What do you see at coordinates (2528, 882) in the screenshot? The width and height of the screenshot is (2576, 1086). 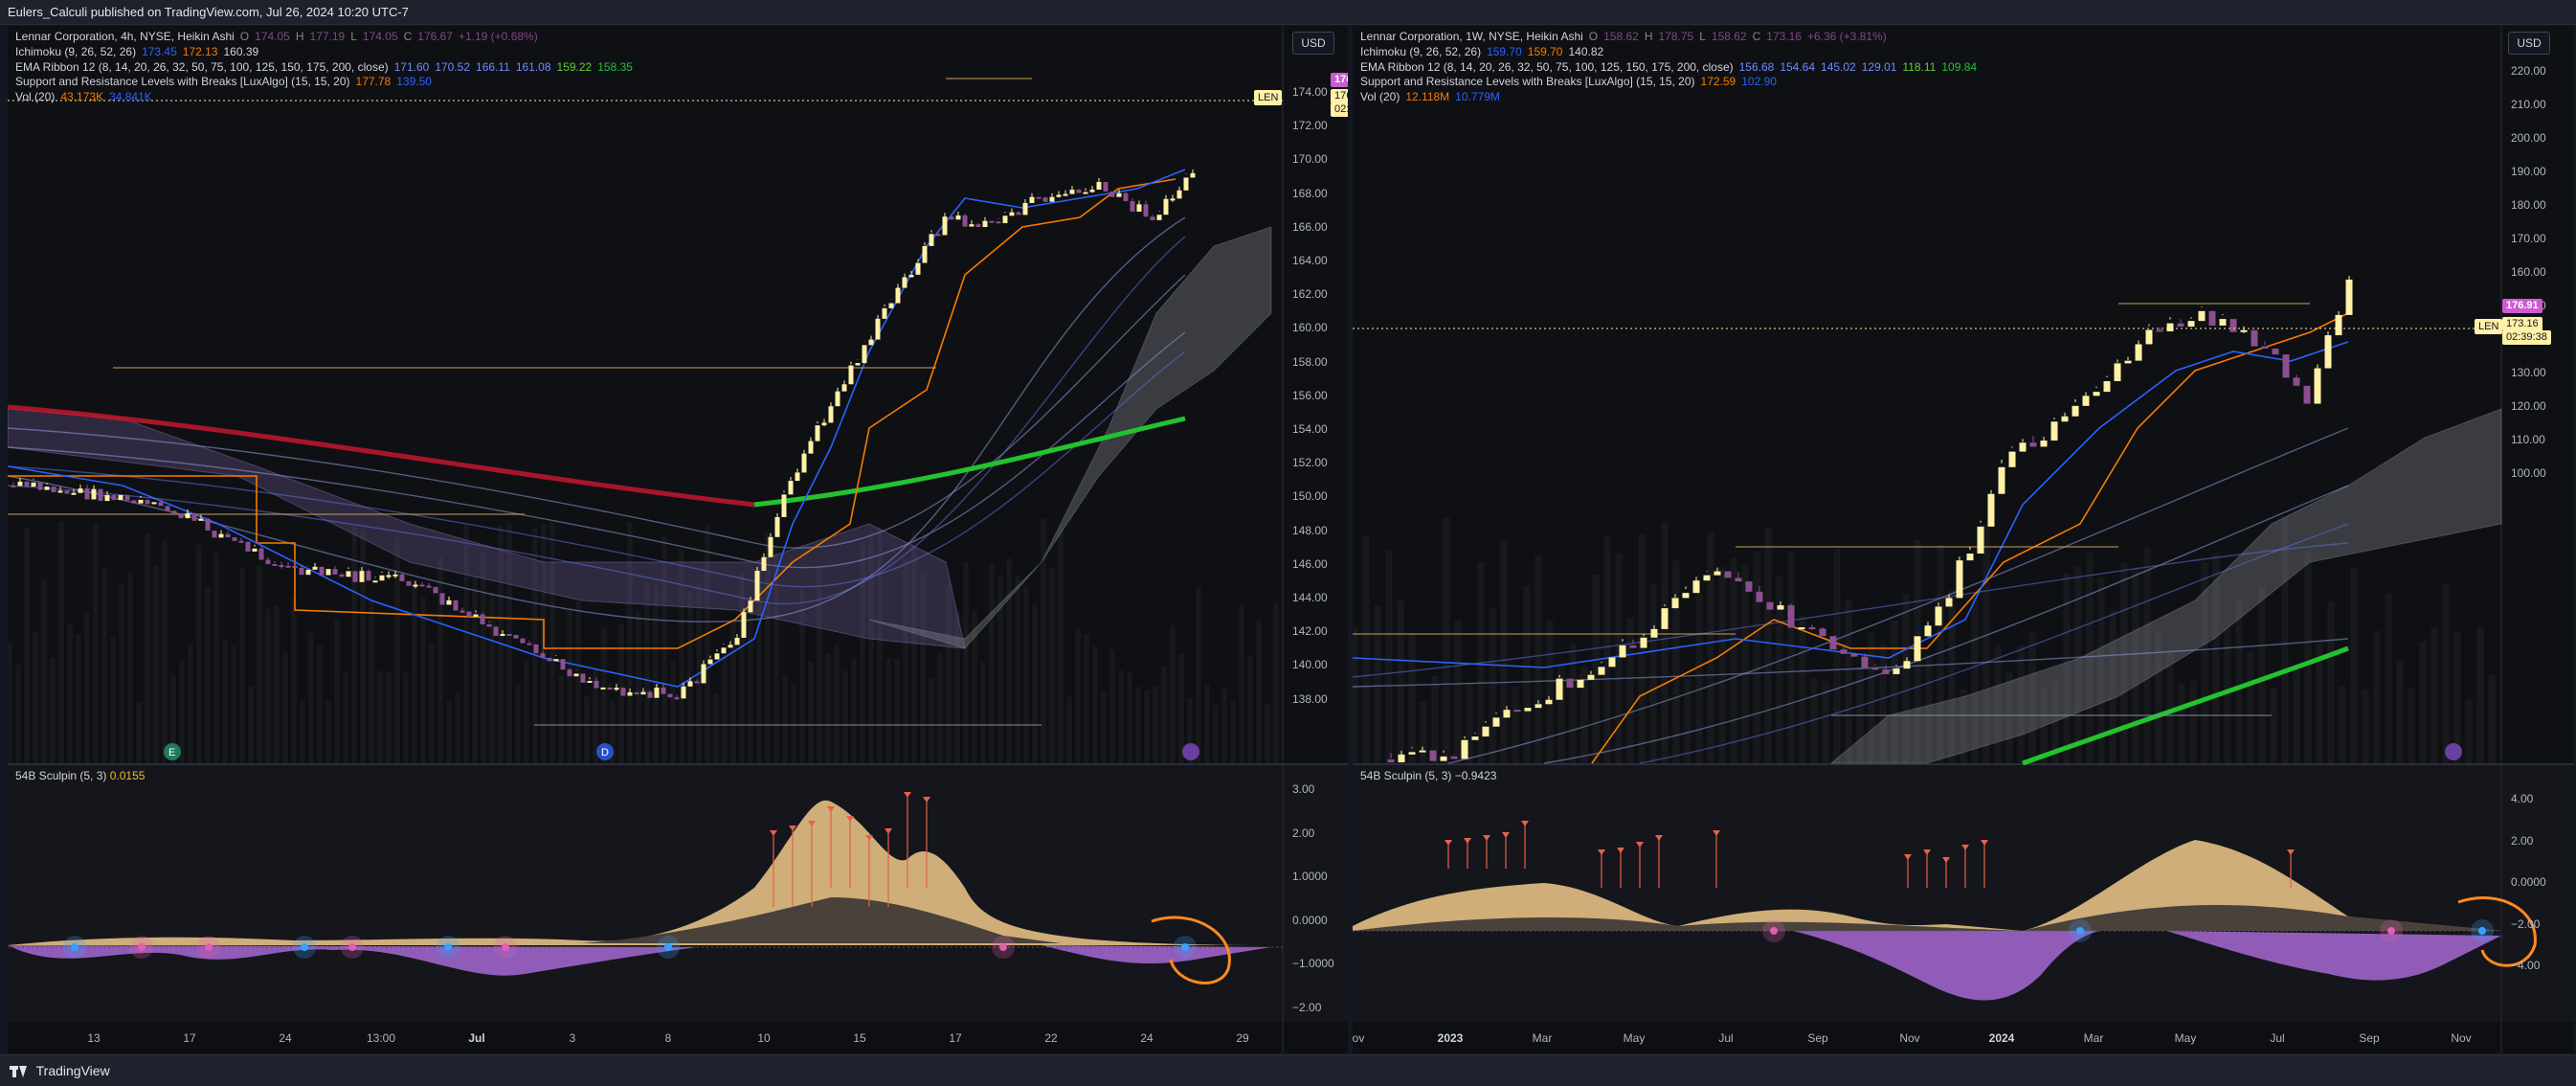 I see `sculpin-tick-label: 0.0000` at bounding box center [2528, 882].